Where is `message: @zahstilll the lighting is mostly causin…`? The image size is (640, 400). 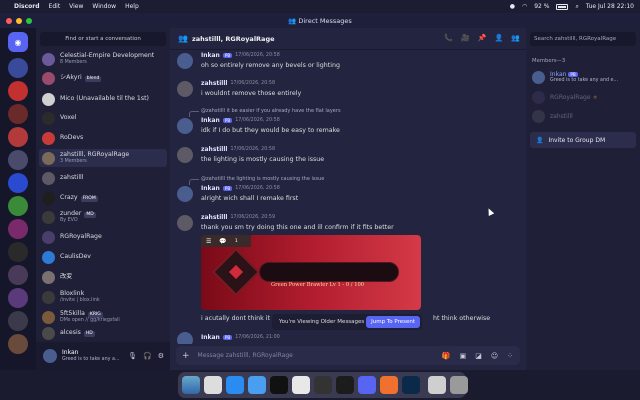
message: @zahstilll the lighting is mostly causin… is located at coordinates (347, 191).